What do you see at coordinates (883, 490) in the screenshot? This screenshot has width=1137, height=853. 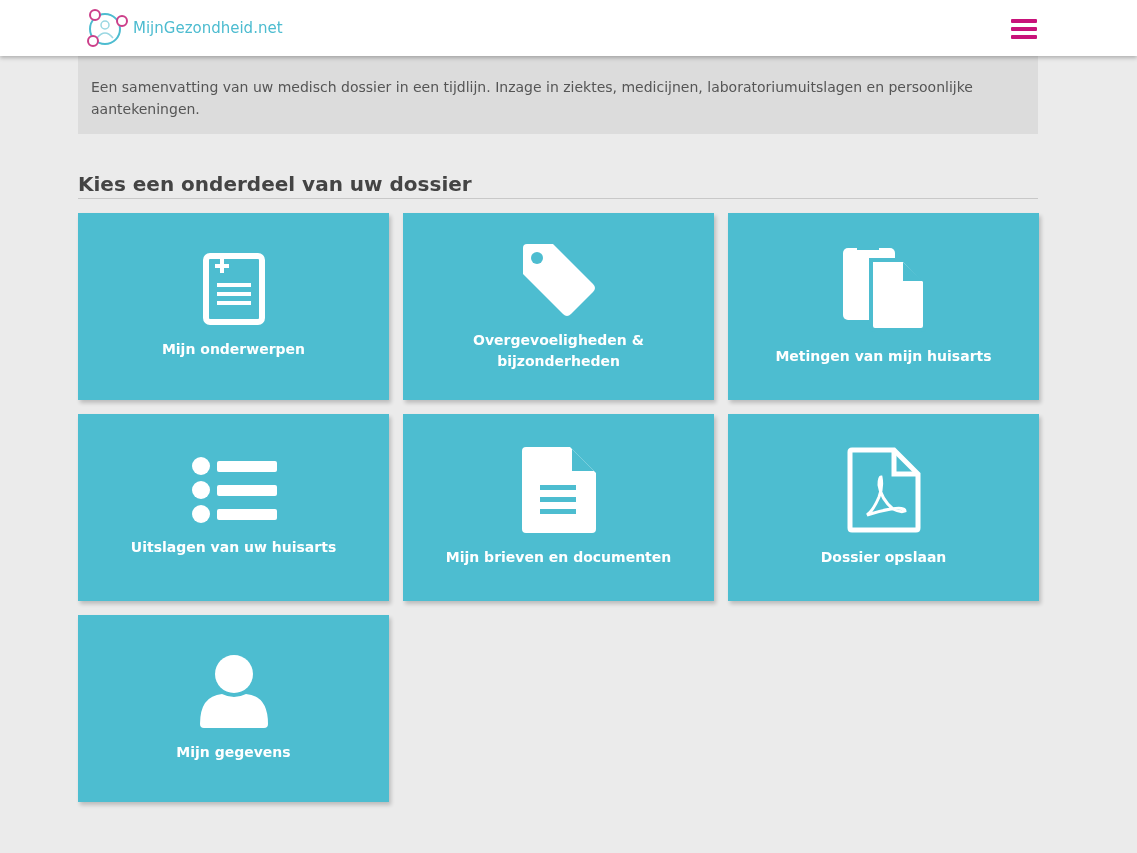 I see `pdf-file-icon` at bounding box center [883, 490].